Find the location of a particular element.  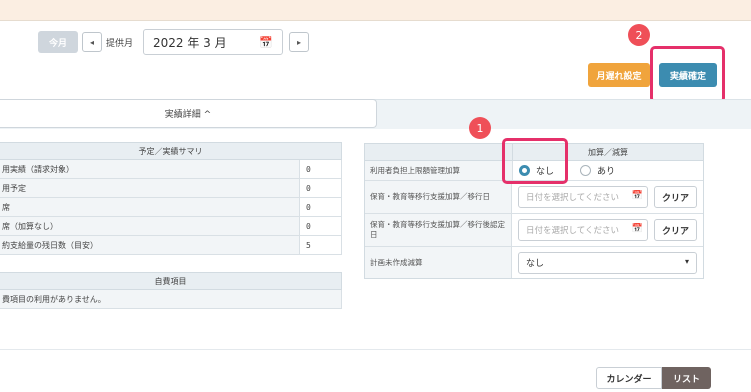

self-pay-empty-message: 費項目の利用がありません。 is located at coordinates (171, 299).